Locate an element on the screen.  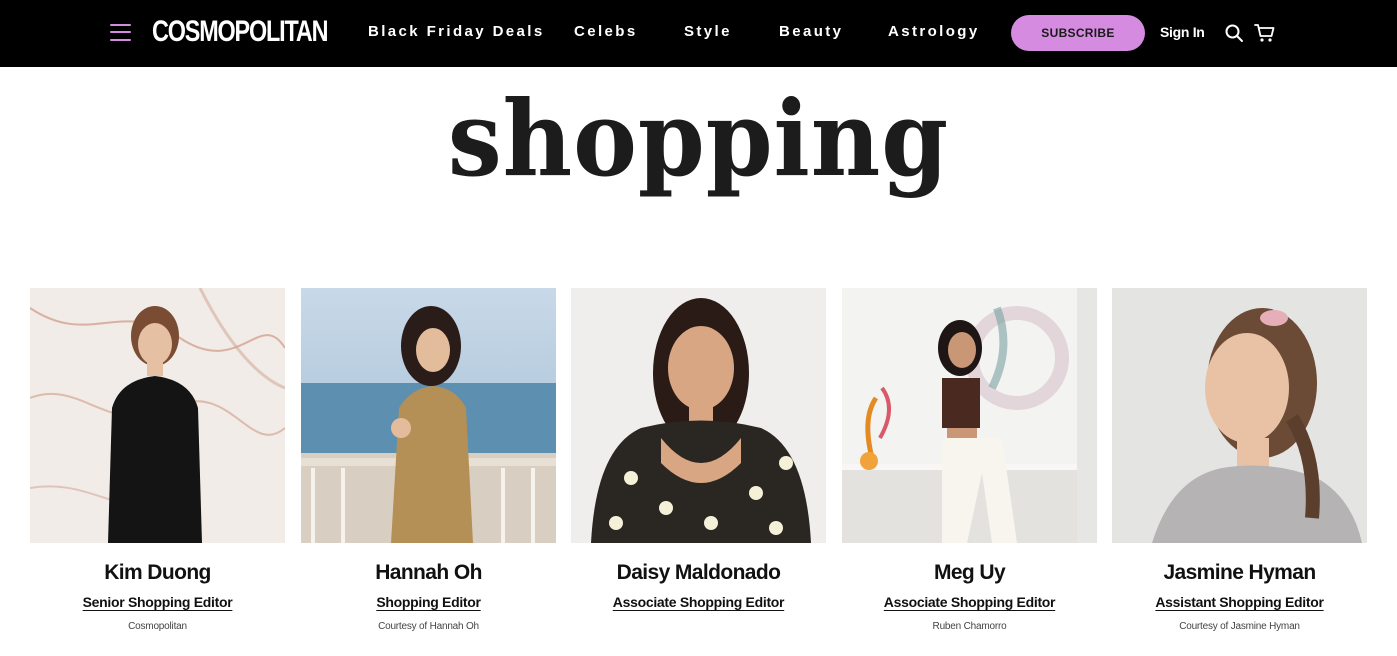
nav-link-astrology: Astrology is located at coordinates (934, 32).